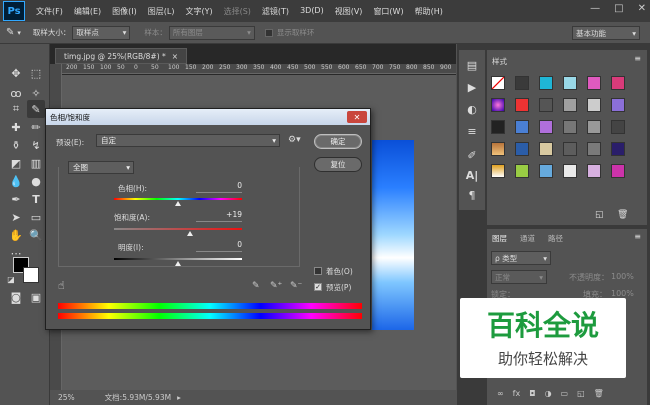 Image resolution: width=650 pixels, height=405 pixels. What do you see at coordinates (296, 286) in the screenshot?
I see `subtract-from-sample-eyedropper-icon: ✎⁻` at bounding box center [296, 286].